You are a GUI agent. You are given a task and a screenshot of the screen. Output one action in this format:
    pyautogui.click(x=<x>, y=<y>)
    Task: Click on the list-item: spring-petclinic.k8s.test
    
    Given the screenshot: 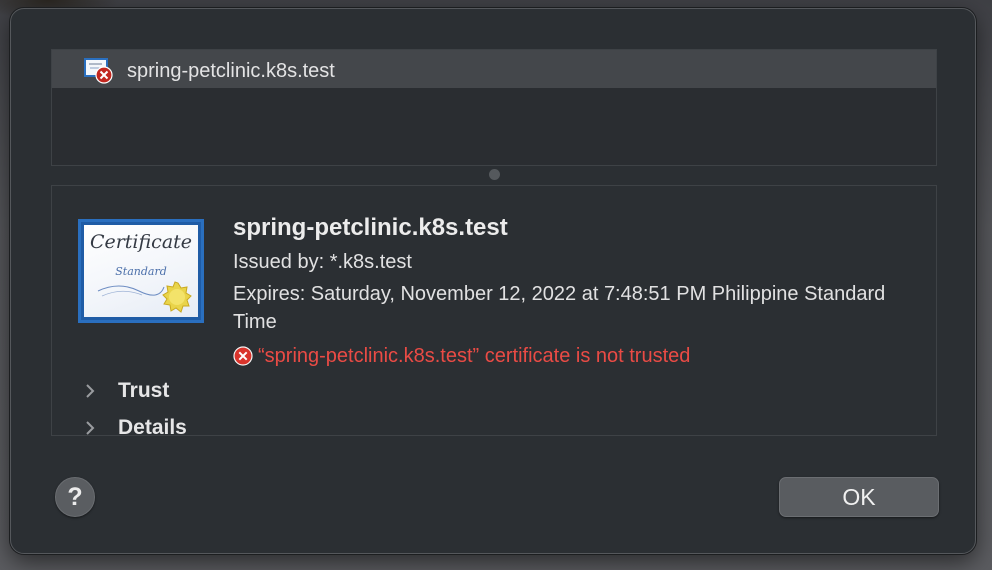 What is the action you would take?
    pyautogui.click(x=494, y=69)
    